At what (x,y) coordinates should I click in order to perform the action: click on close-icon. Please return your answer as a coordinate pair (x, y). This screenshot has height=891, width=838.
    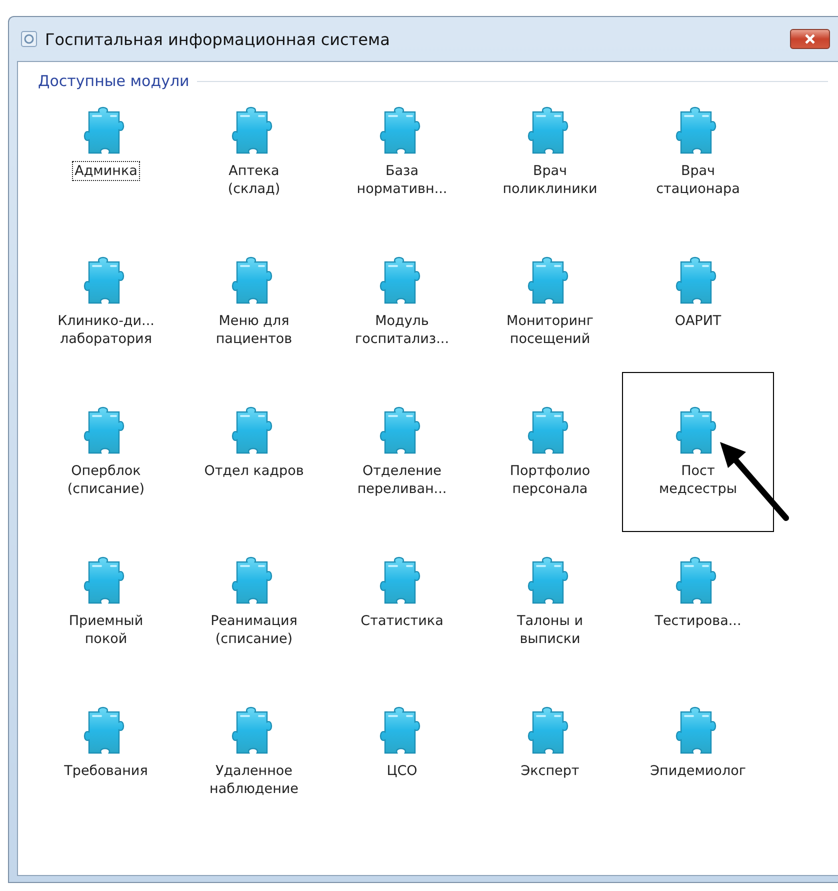
    Looking at the image, I should click on (810, 39).